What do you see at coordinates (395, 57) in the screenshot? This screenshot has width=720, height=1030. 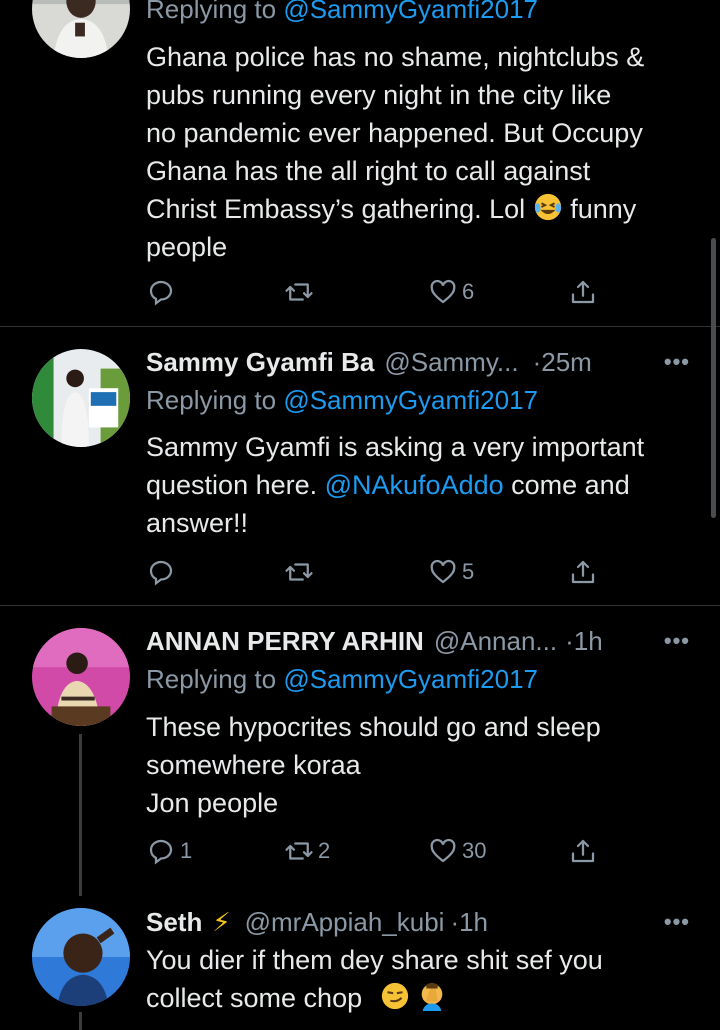 I see `tweet-text-line: Ghana police has no shame, nightclubs &` at bounding box center [395, 57].